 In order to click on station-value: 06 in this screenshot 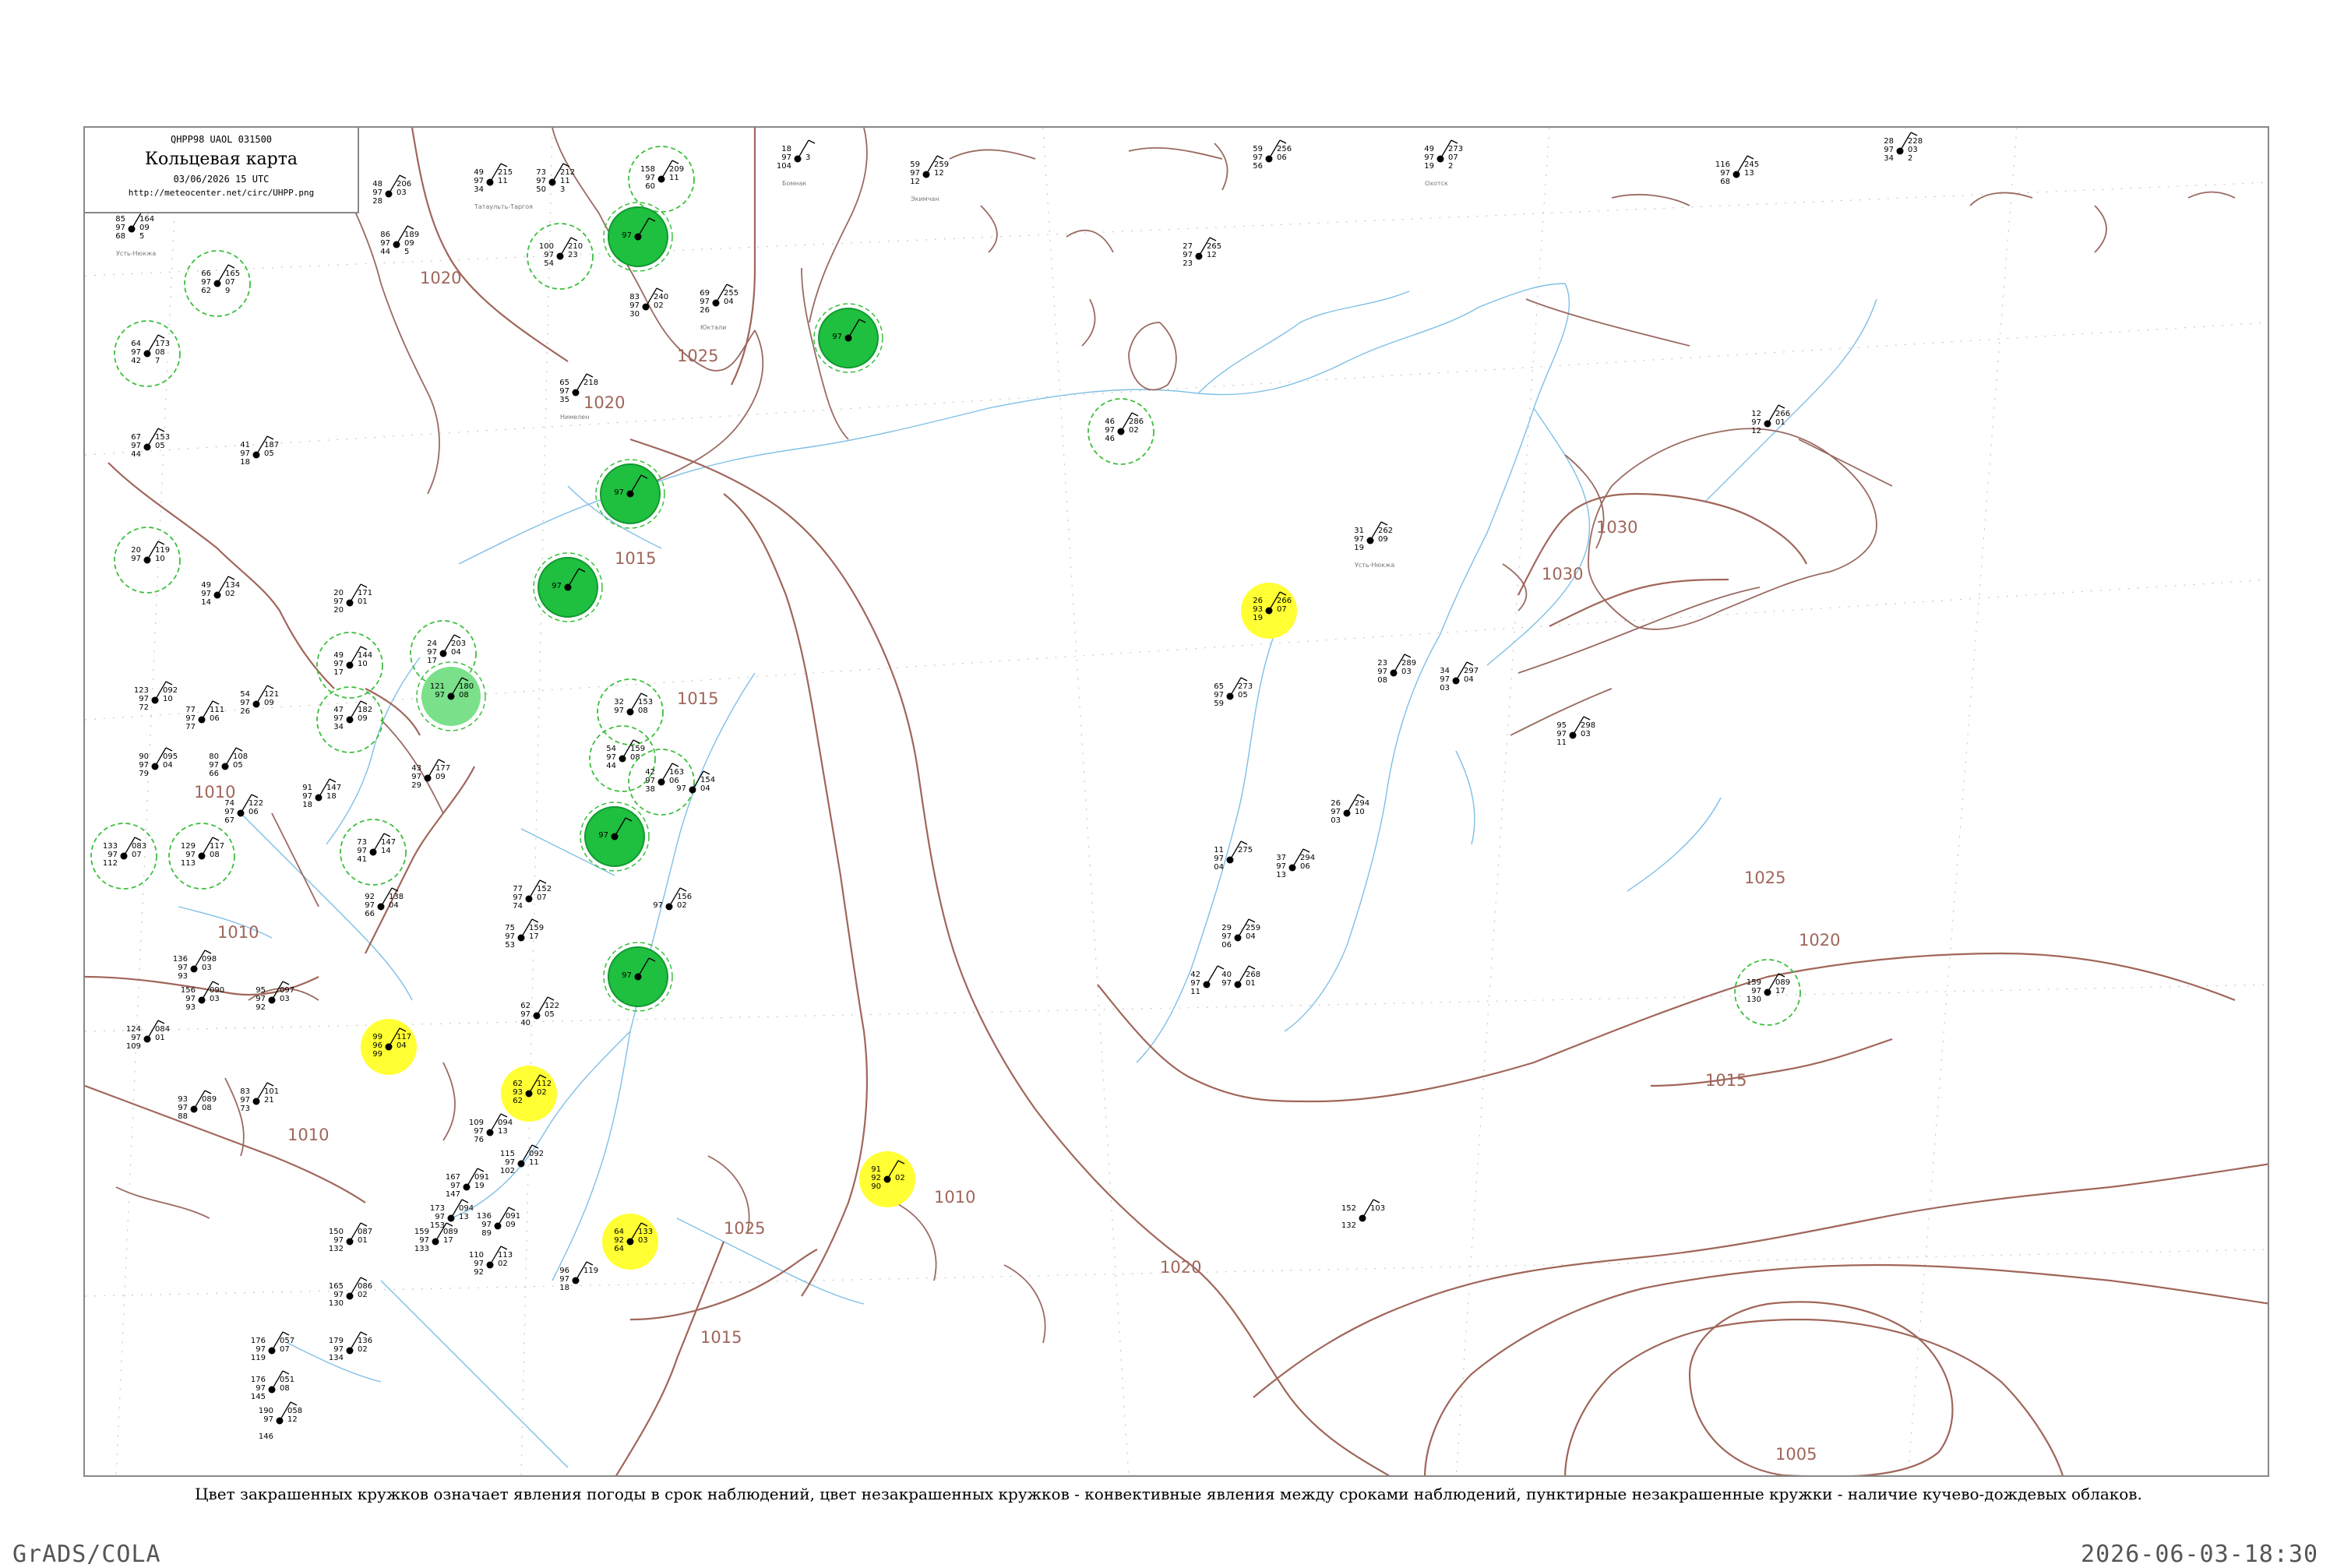, I will do `click(1282, 157)`.